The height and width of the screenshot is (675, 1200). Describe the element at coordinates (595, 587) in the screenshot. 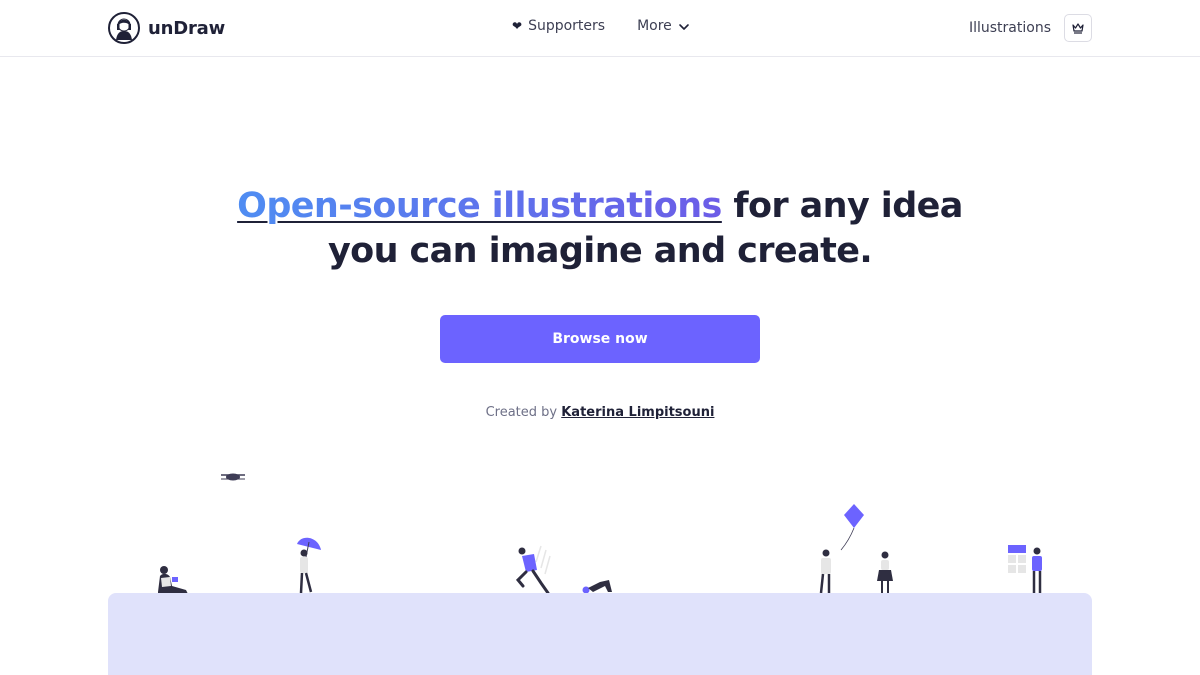

I see `plank-person-figure` at that location.